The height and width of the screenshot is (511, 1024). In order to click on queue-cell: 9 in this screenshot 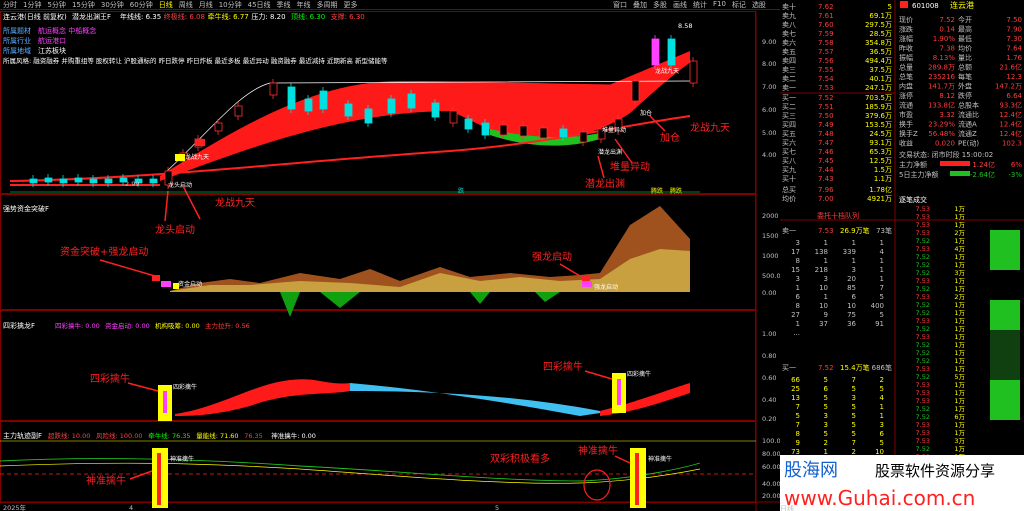, I will do `click(798, 443)`.